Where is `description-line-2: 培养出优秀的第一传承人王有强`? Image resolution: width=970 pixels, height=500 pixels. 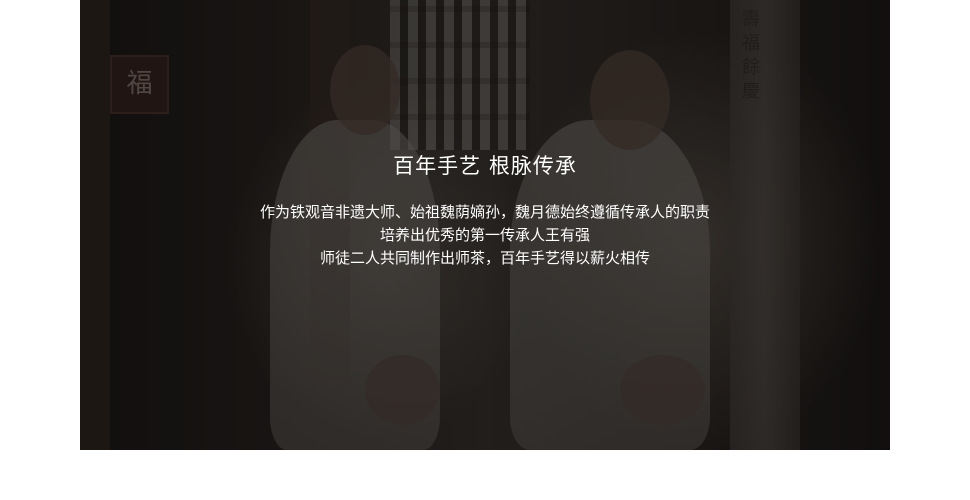 description-line-2: 培养出优秀的第一传承人王有强 is located at coordinates (484, 235).